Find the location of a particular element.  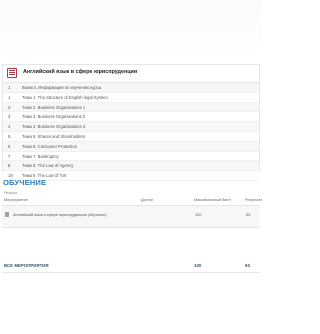

topic-row: 2 Тема 2. Business Organisations 1 is located at coordinates (131, 107).